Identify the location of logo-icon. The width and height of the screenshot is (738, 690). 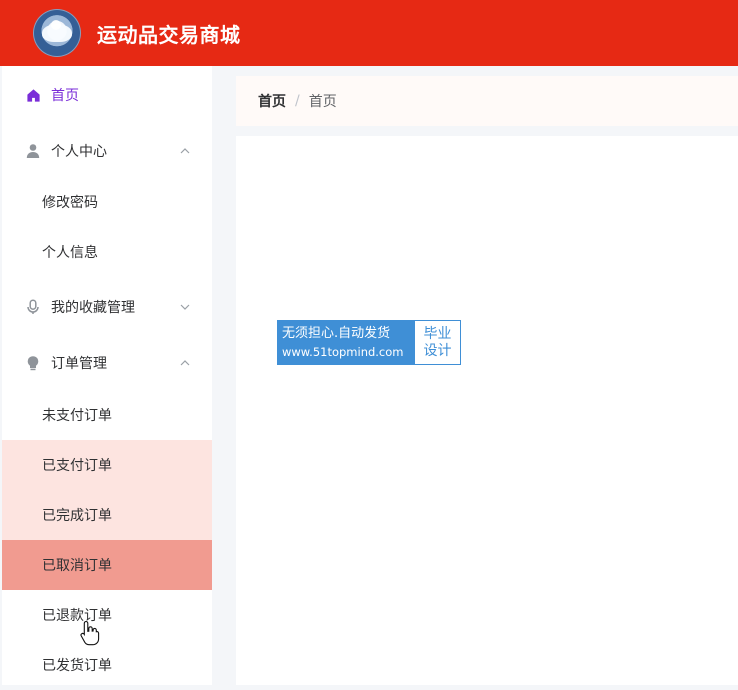
(57, 33).